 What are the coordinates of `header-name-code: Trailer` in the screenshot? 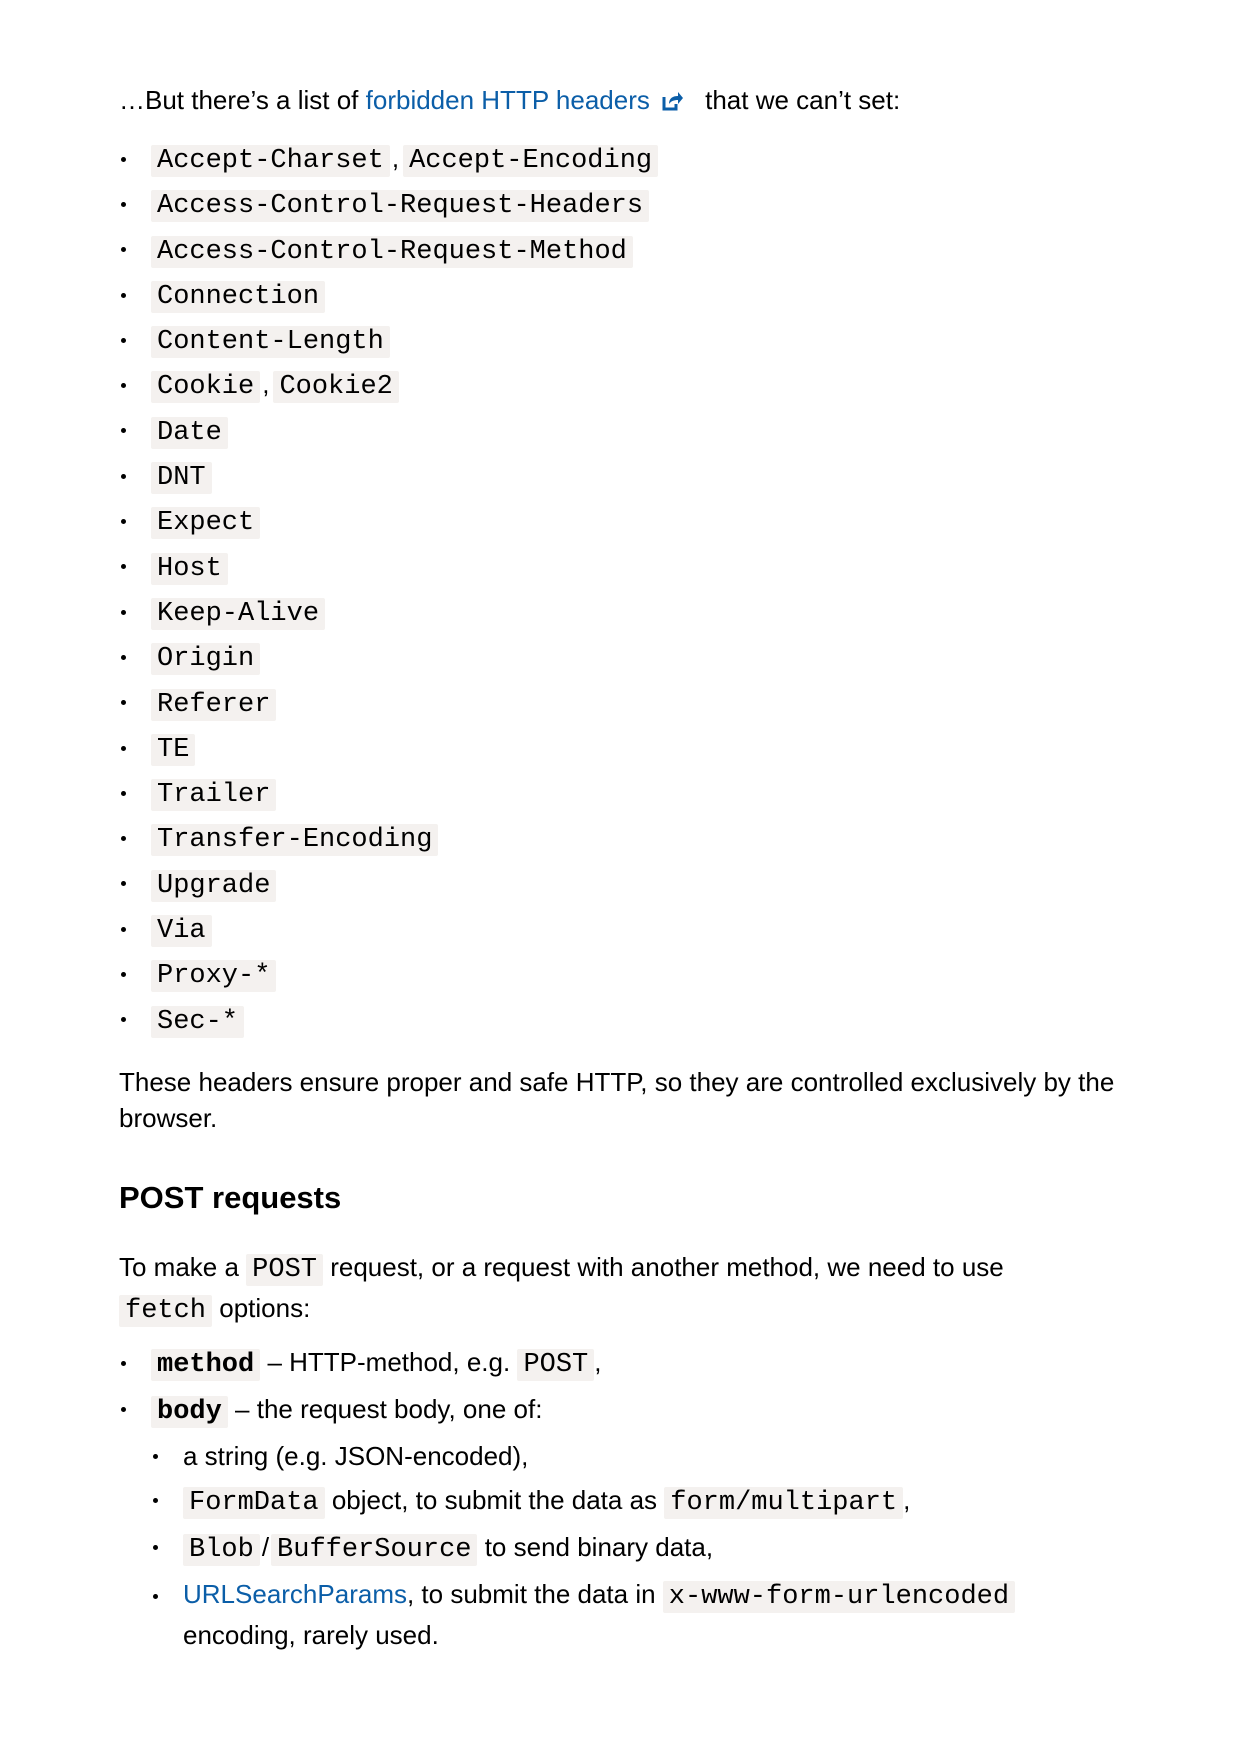 It's located at (214, 795).